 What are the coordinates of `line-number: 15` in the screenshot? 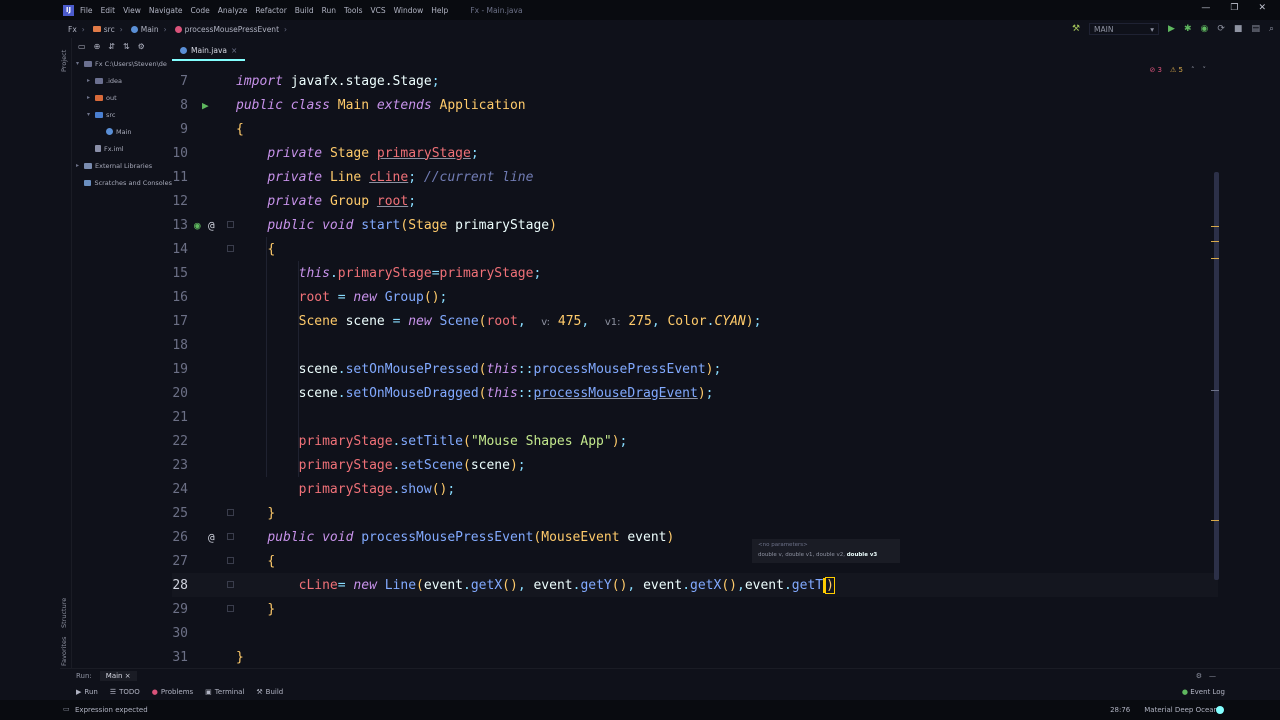 It's located at (180, 273).